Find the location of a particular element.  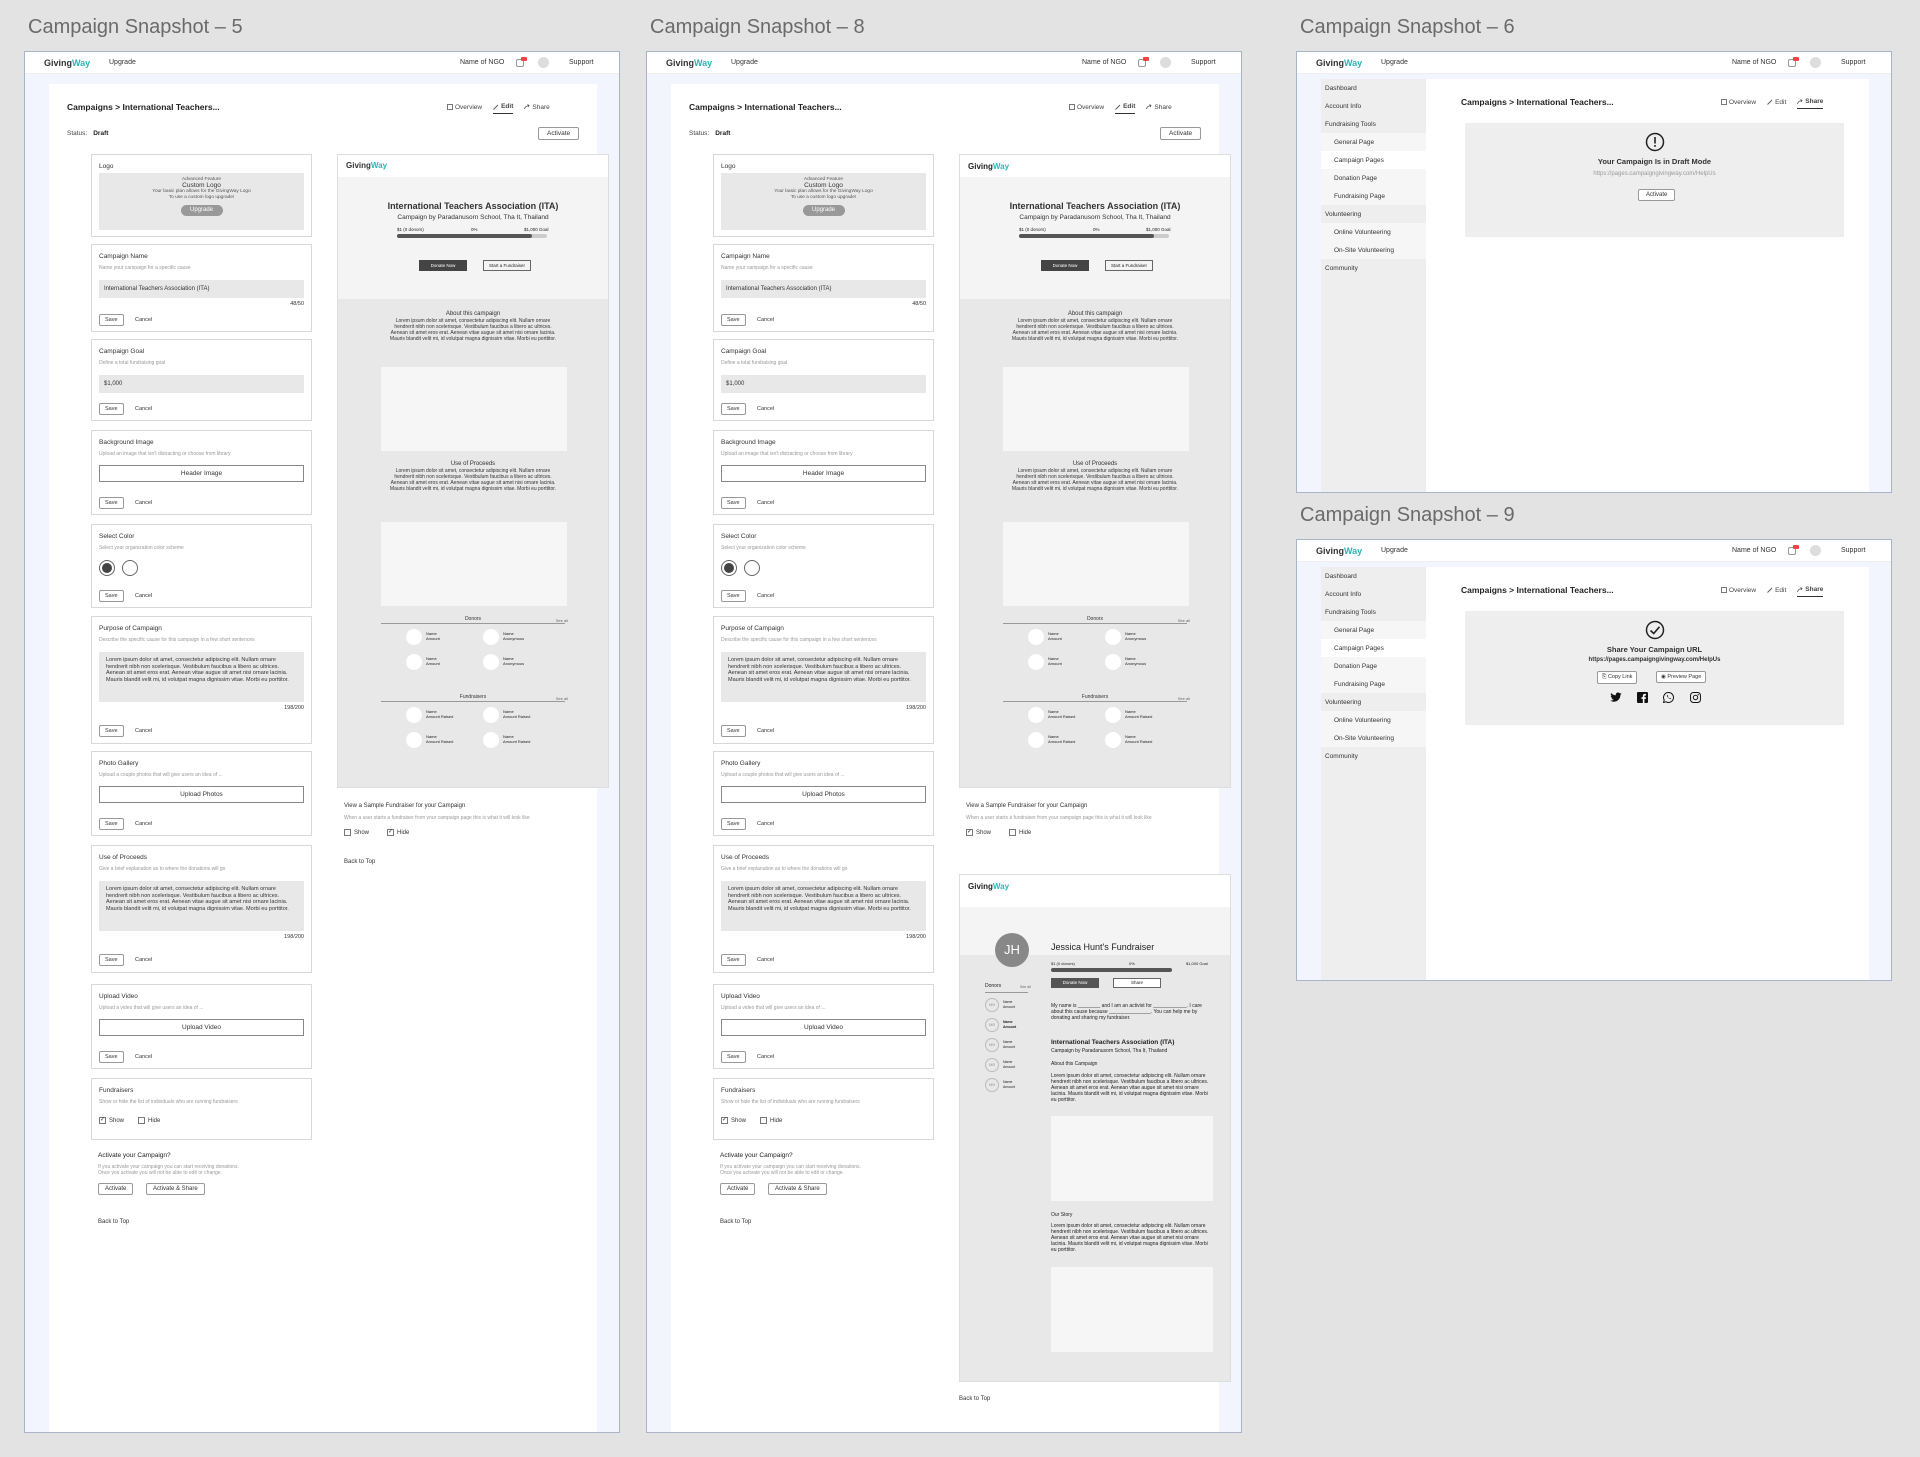

donate-now-button: Donate Now is located at coordinates (443, 265).